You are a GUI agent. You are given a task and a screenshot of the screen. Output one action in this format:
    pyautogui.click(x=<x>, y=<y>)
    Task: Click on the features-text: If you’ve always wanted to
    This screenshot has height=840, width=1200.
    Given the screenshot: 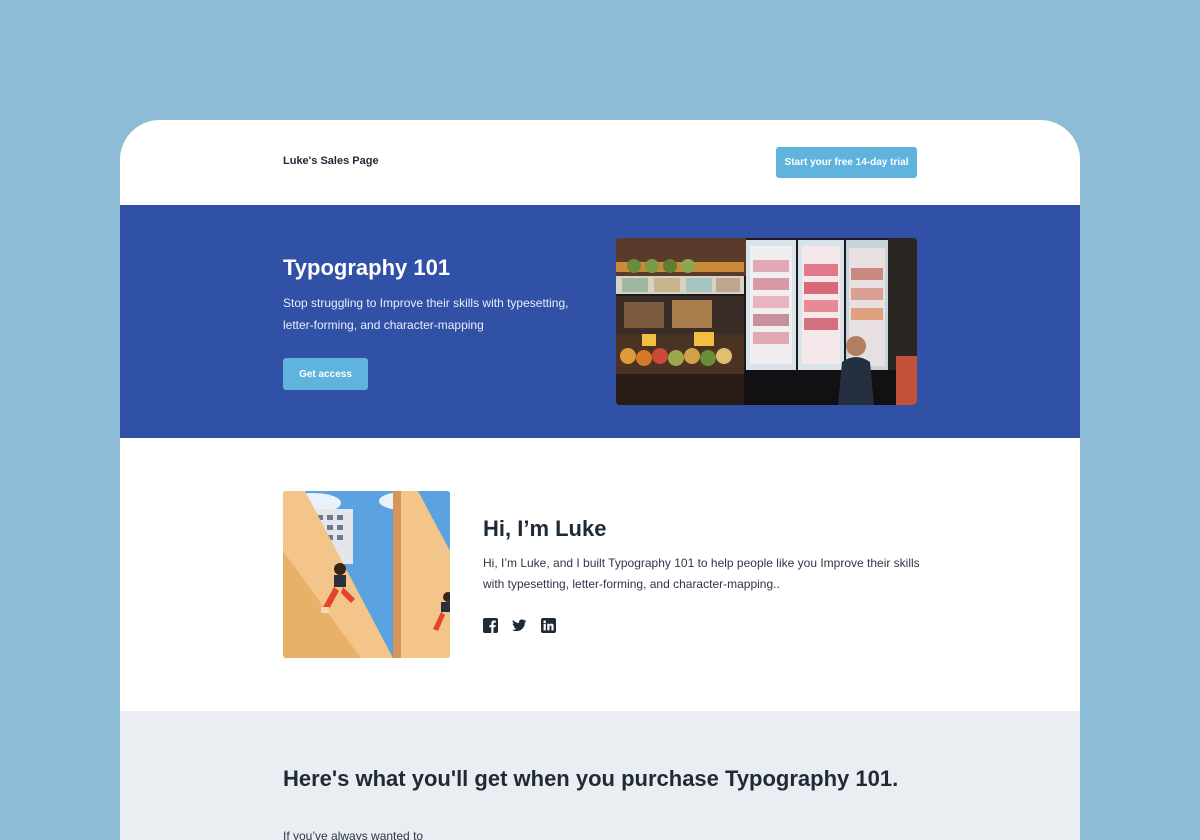 What is the action you would take?
    pyautogui.click(x=353, y=834)
    